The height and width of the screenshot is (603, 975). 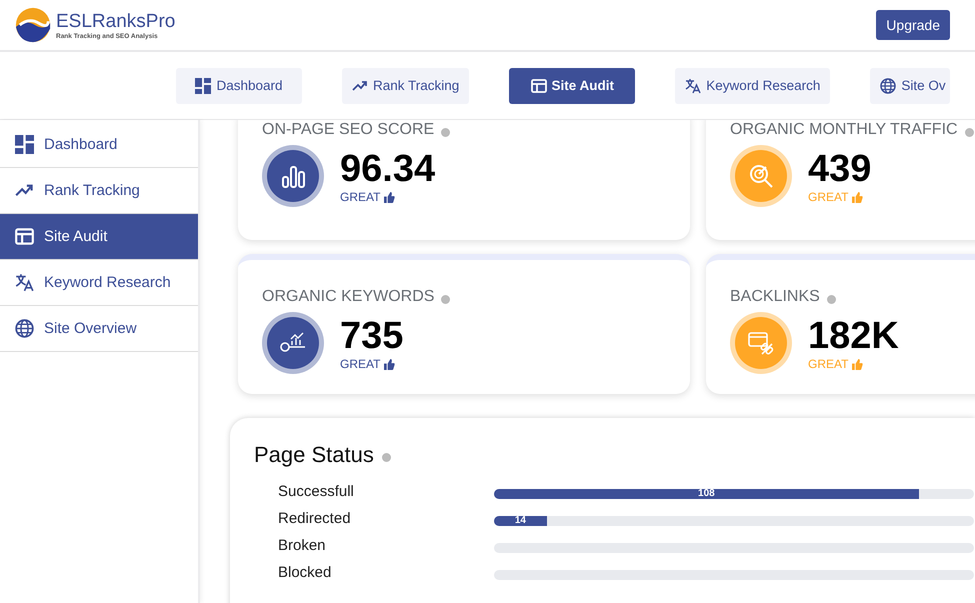 What do you see at coordinates (302, 545) in the screenshot?
I see `status-label: Broken` at bounding box center [302, 545].